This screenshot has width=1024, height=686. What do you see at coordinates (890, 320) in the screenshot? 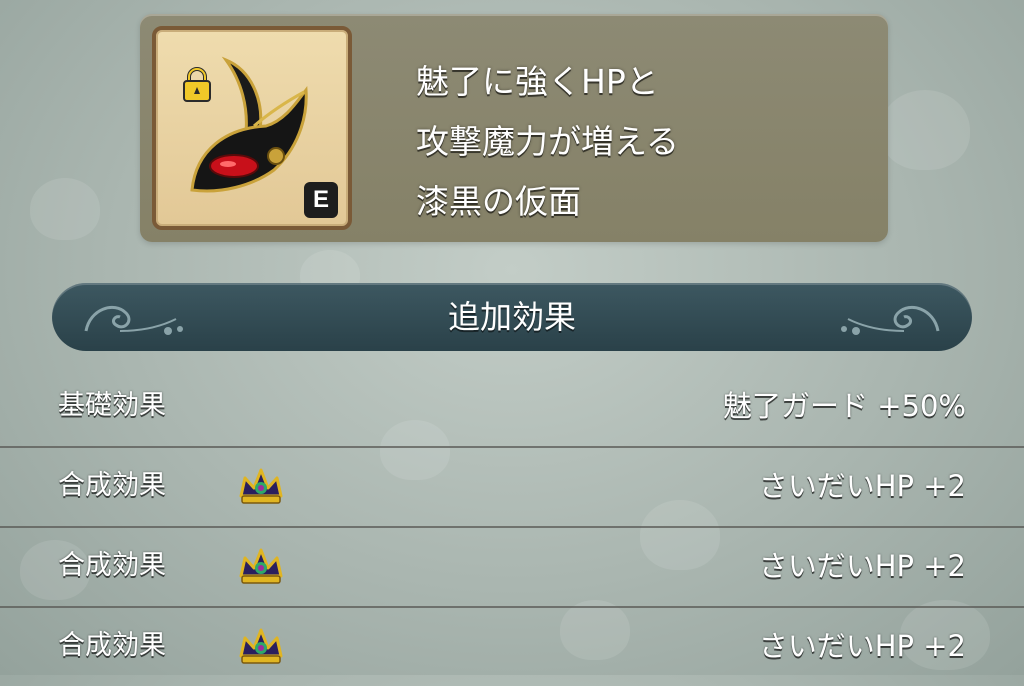
I see `right-ornament-icon` at bounding box center [890, 320].